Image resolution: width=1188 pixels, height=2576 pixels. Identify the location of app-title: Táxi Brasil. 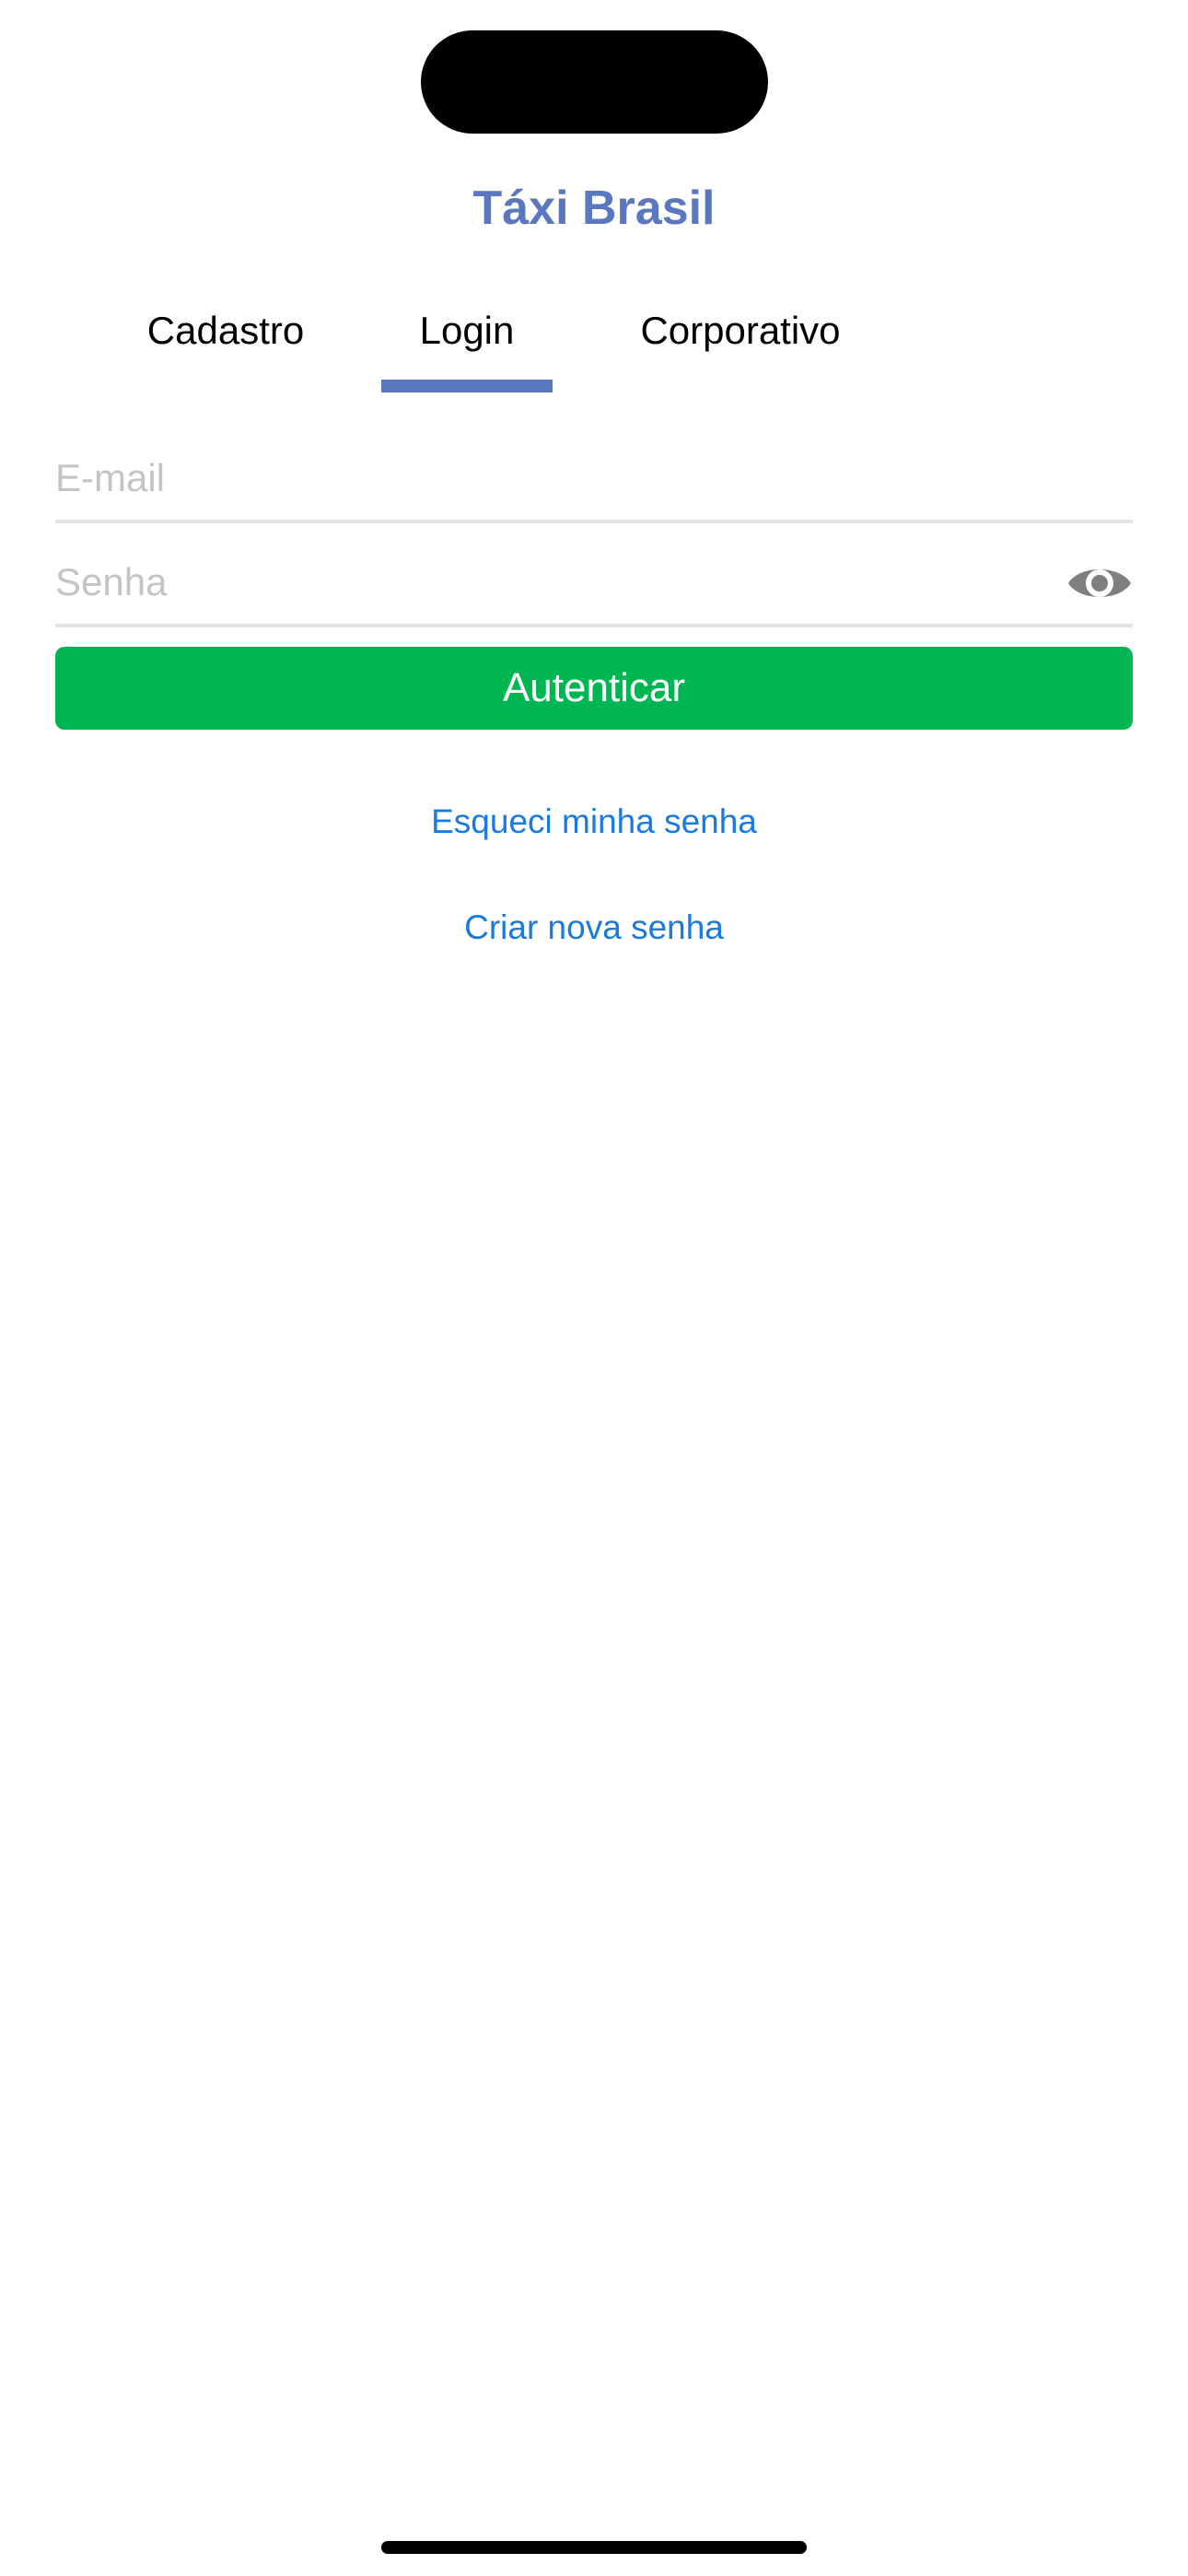
(594, 208).